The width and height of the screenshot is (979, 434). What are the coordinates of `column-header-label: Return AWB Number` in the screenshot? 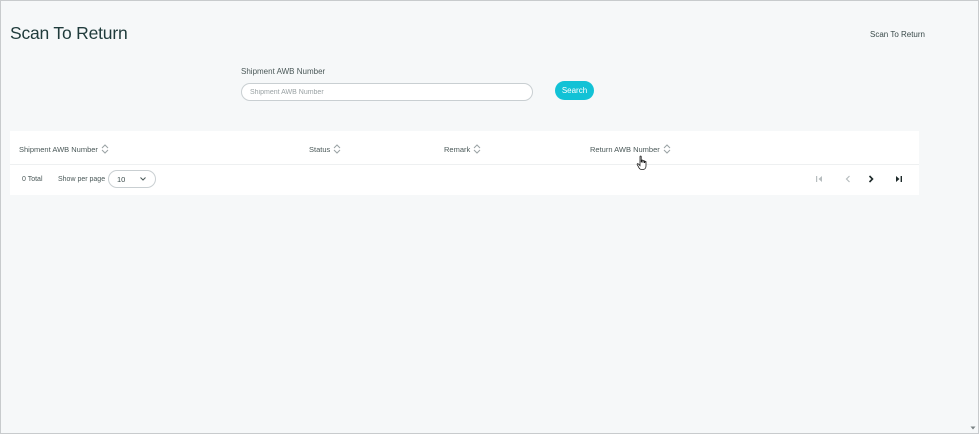 It's located at (625, 149).